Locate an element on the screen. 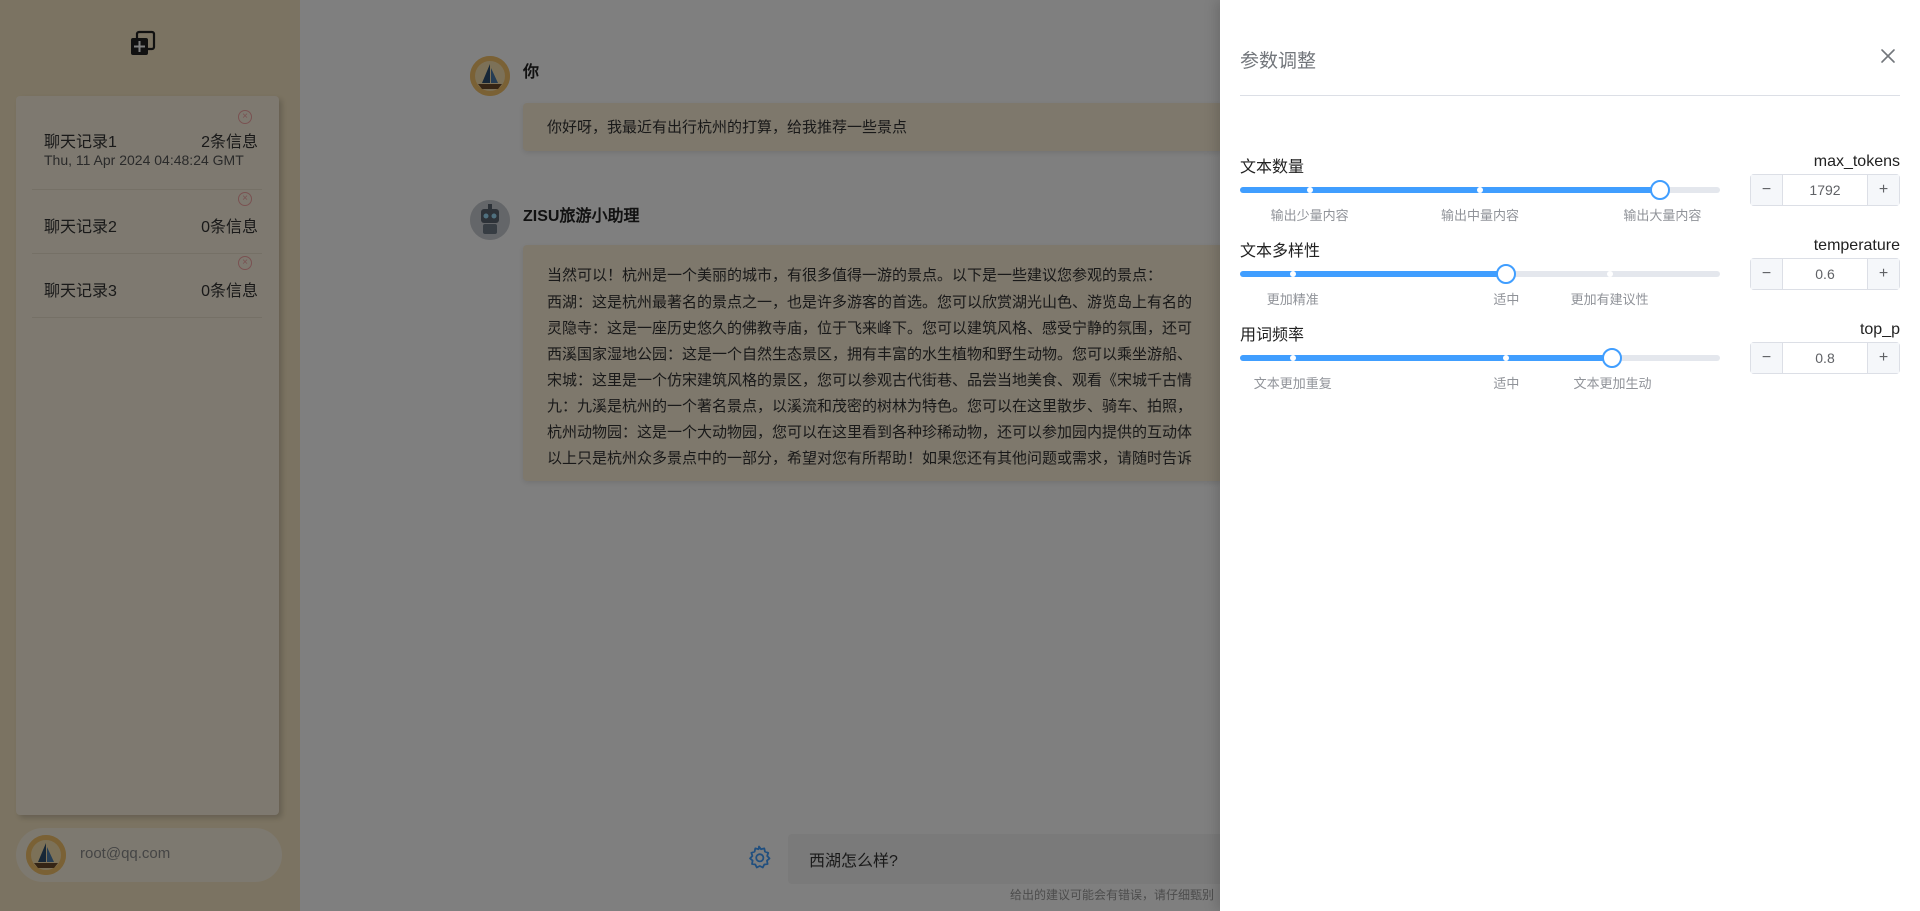 The width and height of the screenshot is (1920, 911). param-stepper: −0.8 + is located at coordinates (1825, 358).